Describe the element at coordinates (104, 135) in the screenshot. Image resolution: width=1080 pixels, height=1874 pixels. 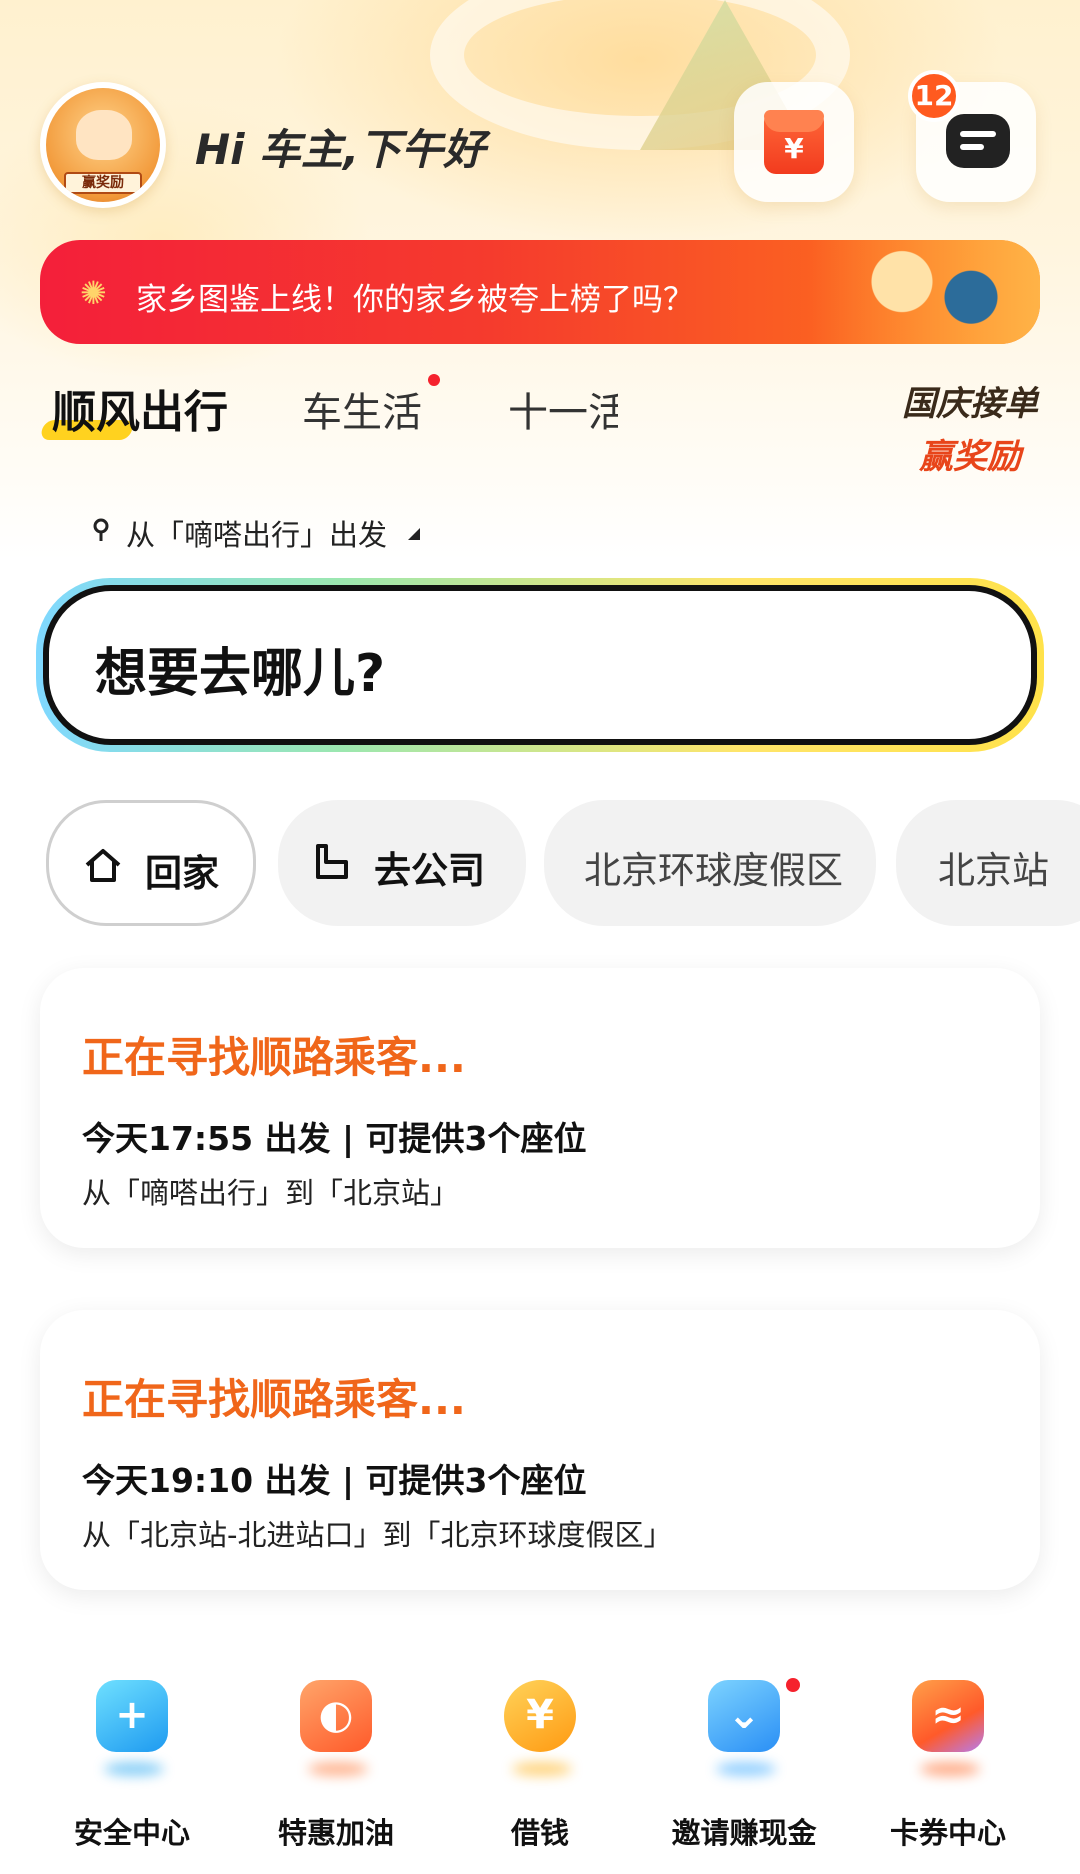
I see `cow-mascot-icon` at that location.